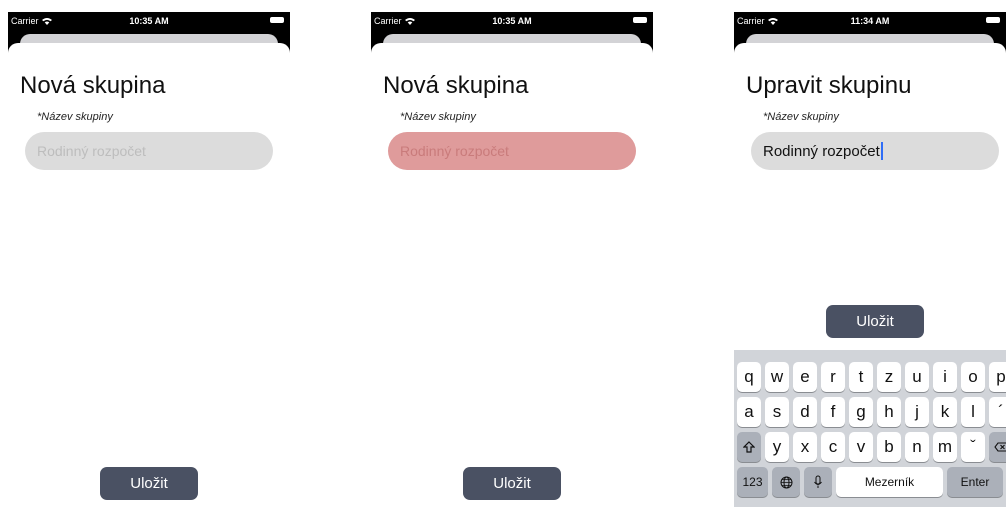  Describe the element at coordinates (889, 412) in the screenshot. I see `key: h` at that location.